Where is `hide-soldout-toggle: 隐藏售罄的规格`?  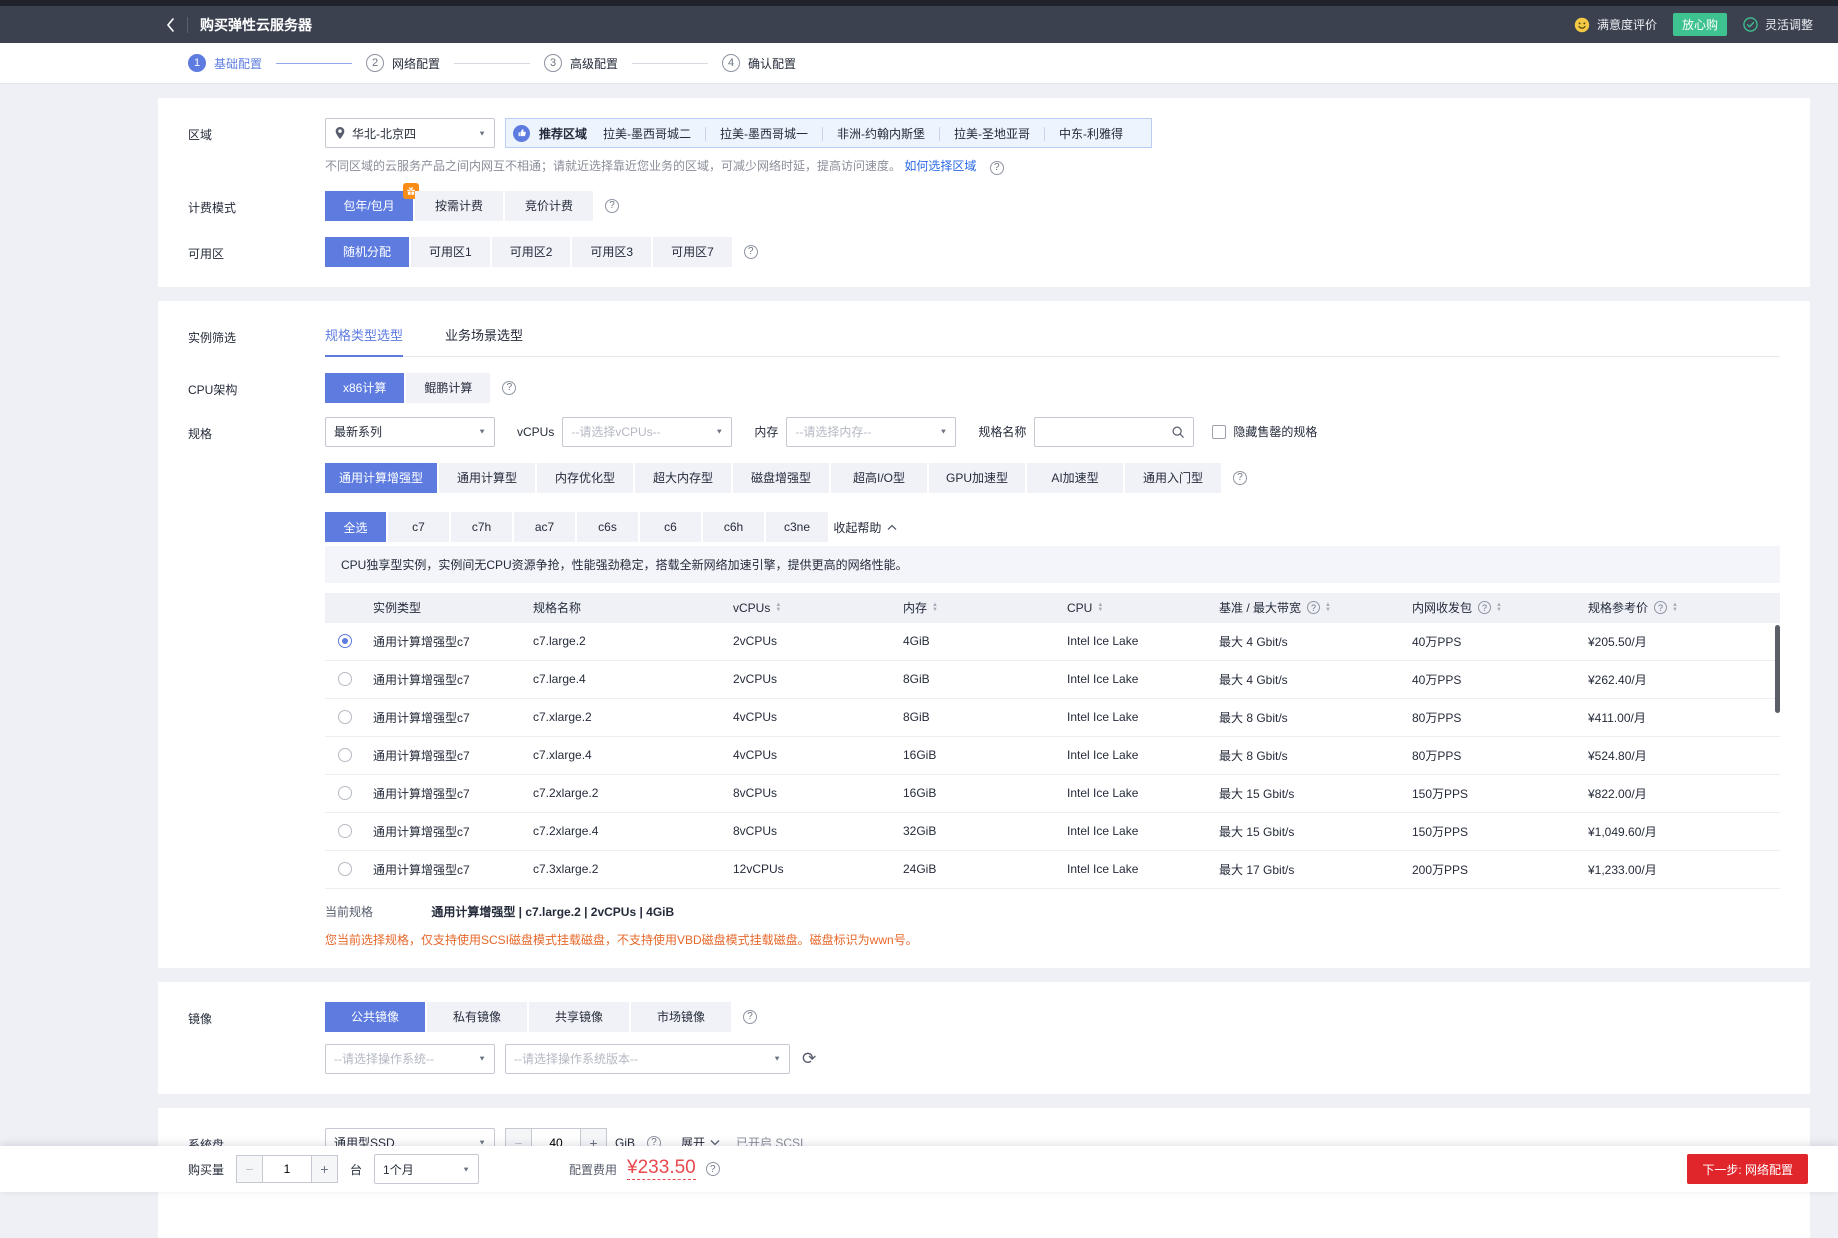
hide-soldout-toggle: 隐藏售罄的规格 is located at coordinates (1264, 431).